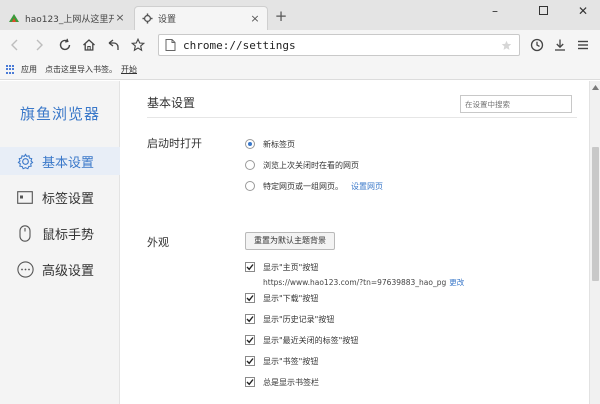 Image resolution: width=600 pixels, height=404 pixels. What do you see at coordinates (291, 361) in the screenshot?
I see `checkbox-label: 显示"书签"按钮` at bounding box center [291, 361].